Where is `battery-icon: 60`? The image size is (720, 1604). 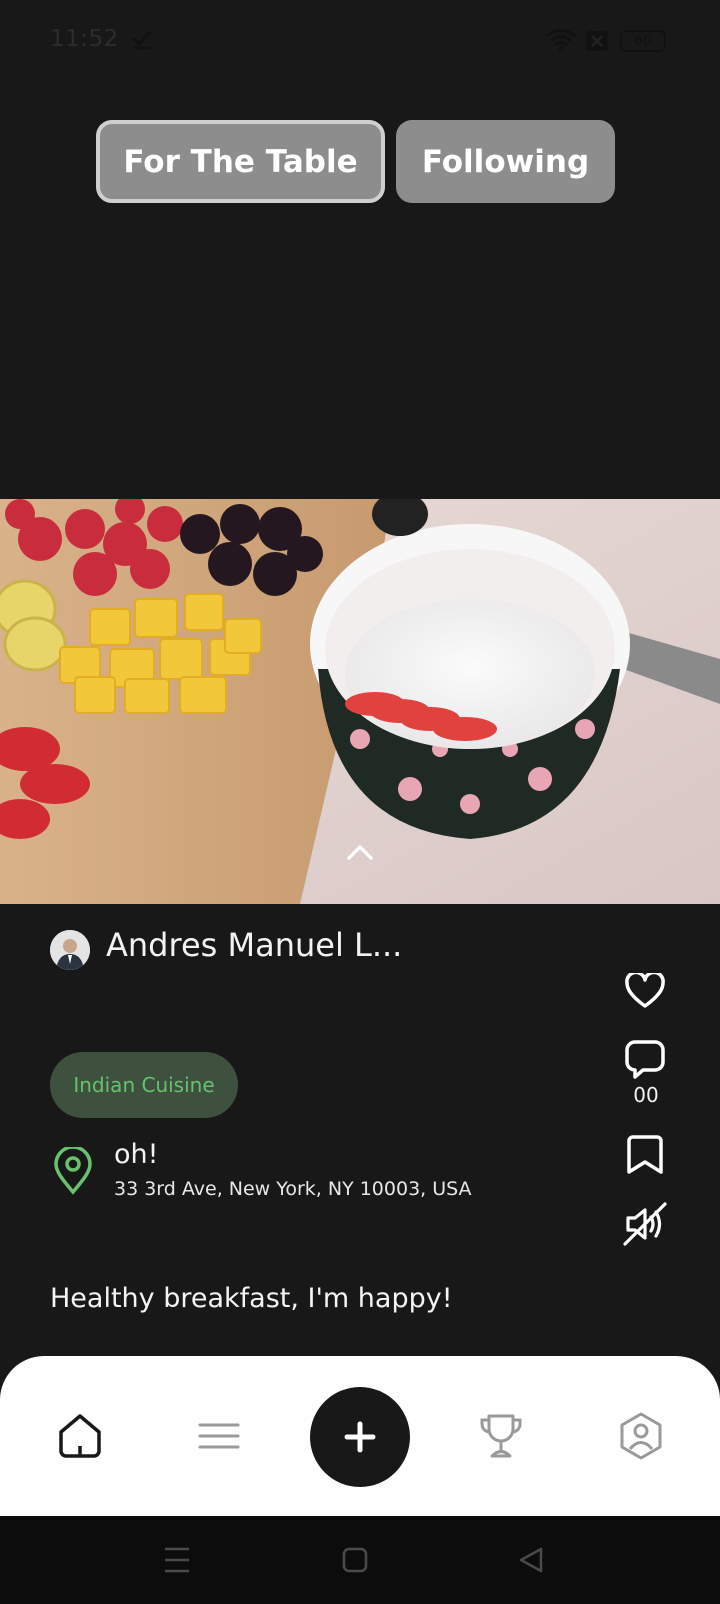 battery-icon: 60 is located at coordinates (643, 41).